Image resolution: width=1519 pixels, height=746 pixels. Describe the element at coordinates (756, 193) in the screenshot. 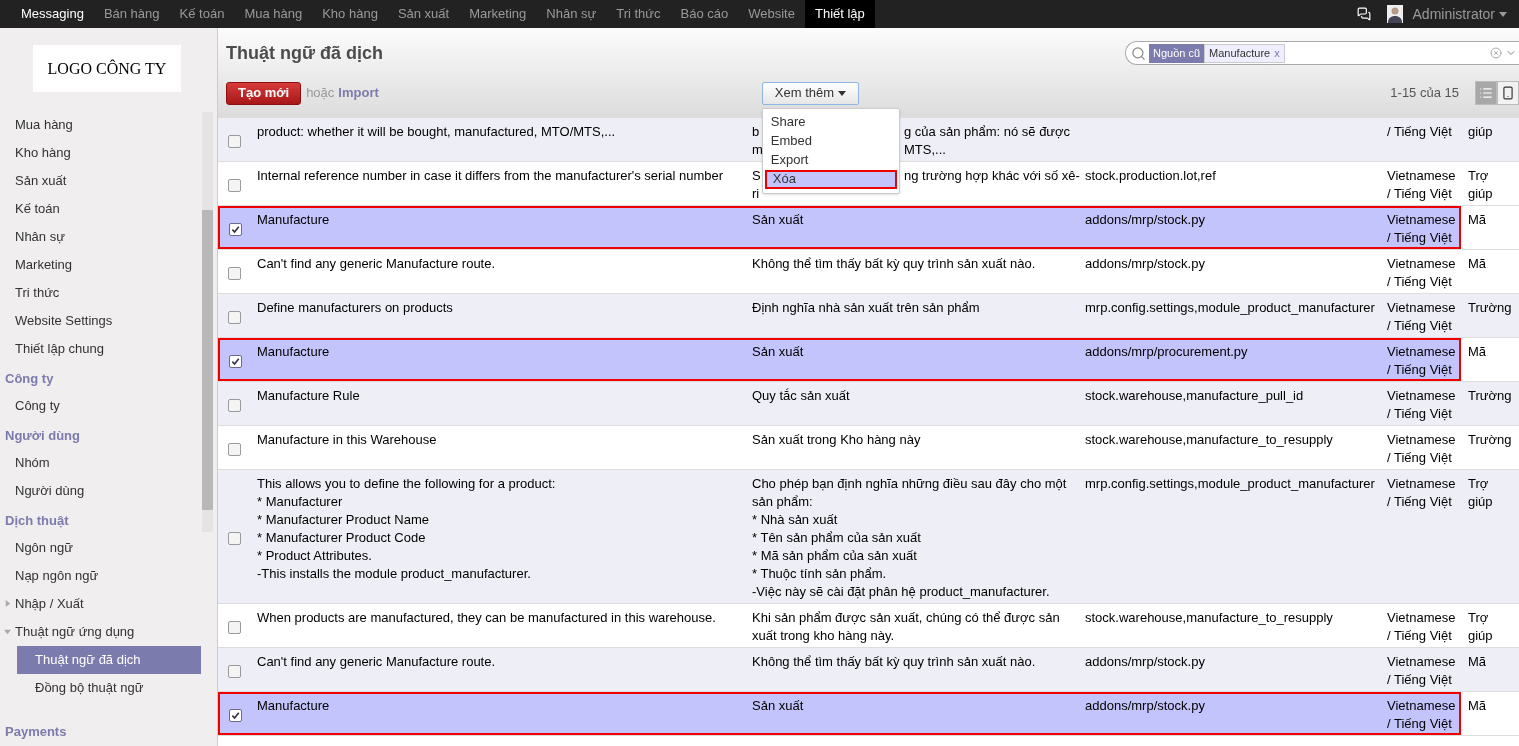

I see `translation-text: ri` at that location.